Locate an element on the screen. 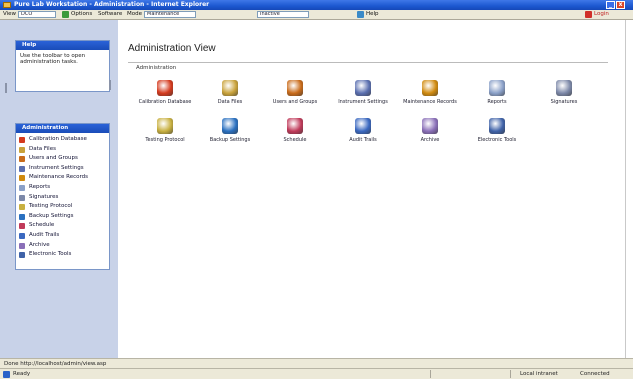  status-bar-upper: Done http://localhost/admin/view.asp is located at coordinates (316, 363).